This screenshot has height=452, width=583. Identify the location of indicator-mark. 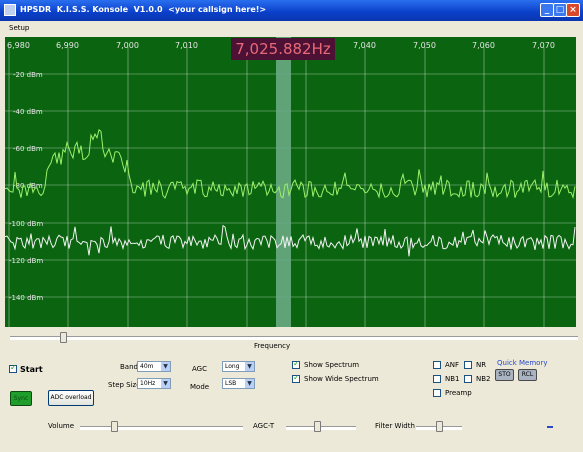
(550, 427).